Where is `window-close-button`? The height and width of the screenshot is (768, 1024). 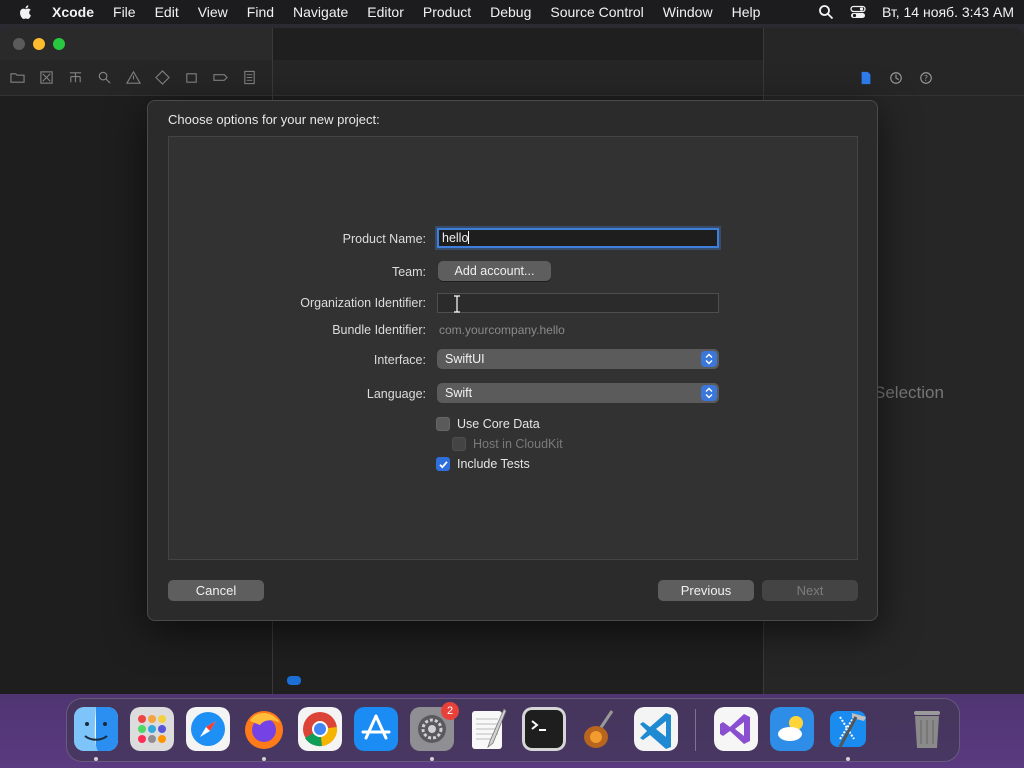 window-close-button is located at coordinates (19, 44).